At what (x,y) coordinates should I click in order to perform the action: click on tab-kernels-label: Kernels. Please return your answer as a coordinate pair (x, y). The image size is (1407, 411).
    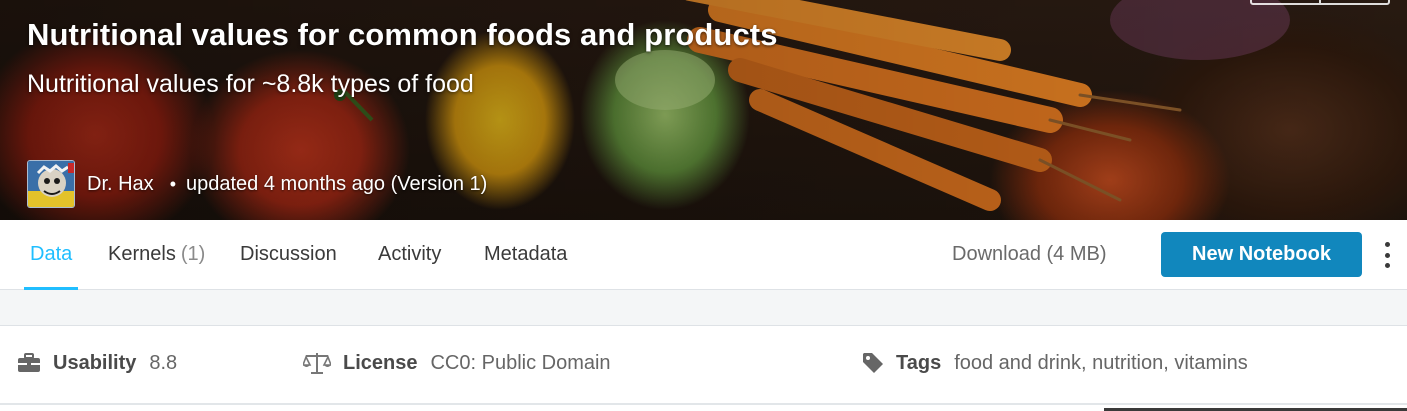
    Looking at the image, I should click on (142, 254).